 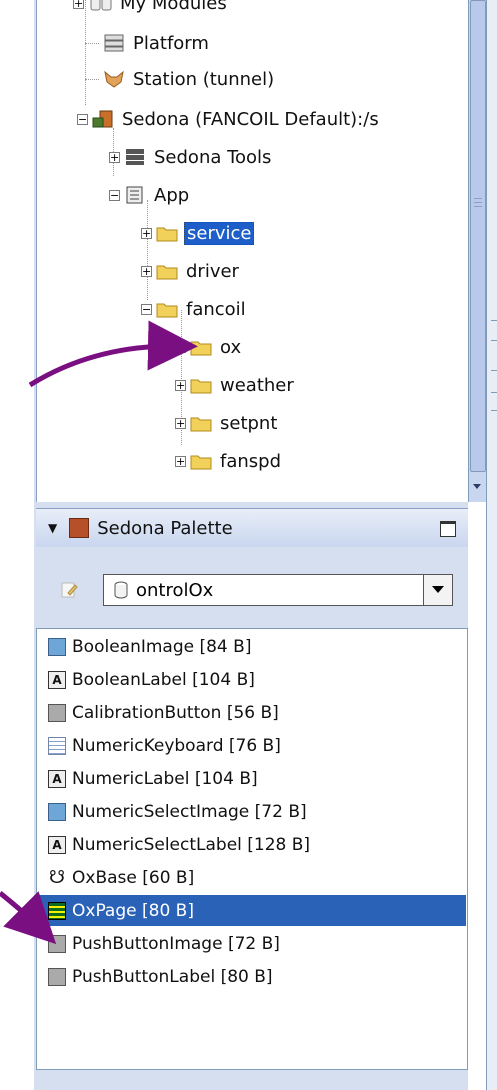 I want to click on arrow-to-oxpage-icon, so click(x=28, y=918).